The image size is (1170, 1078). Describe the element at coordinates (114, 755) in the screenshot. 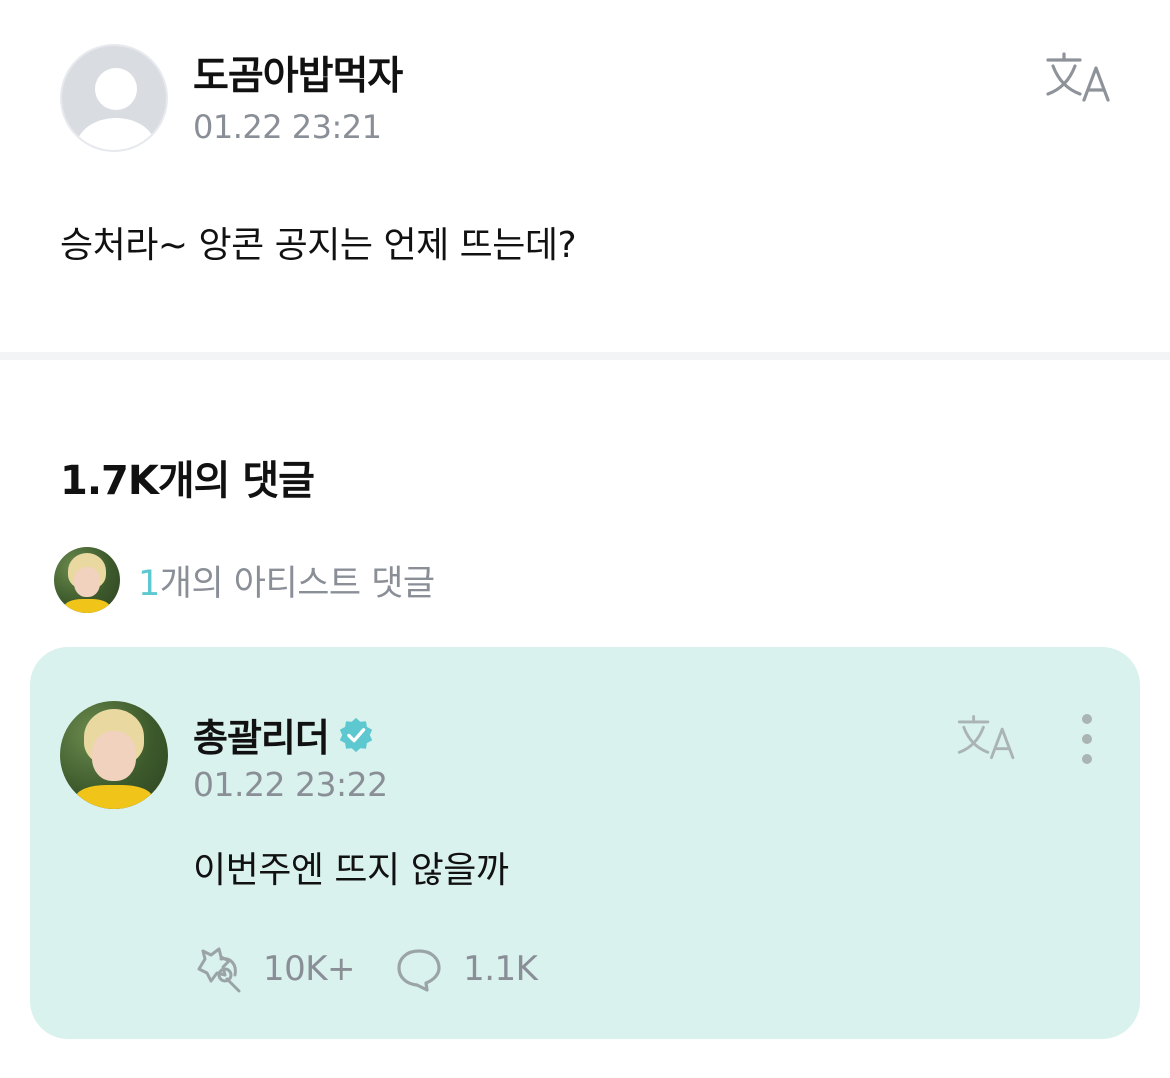

I see `artist-avatar` at that location.